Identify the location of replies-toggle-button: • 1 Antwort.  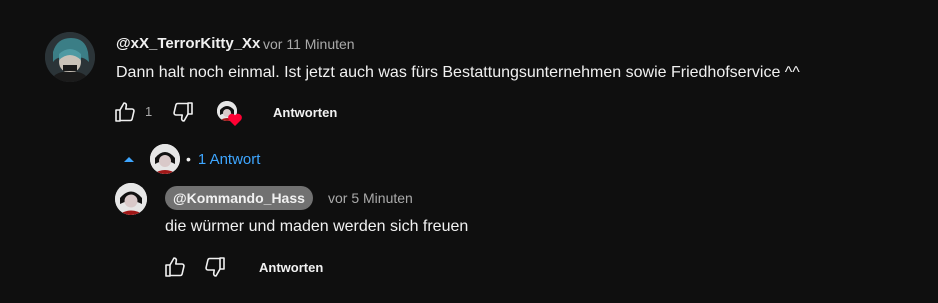
(191, 159).